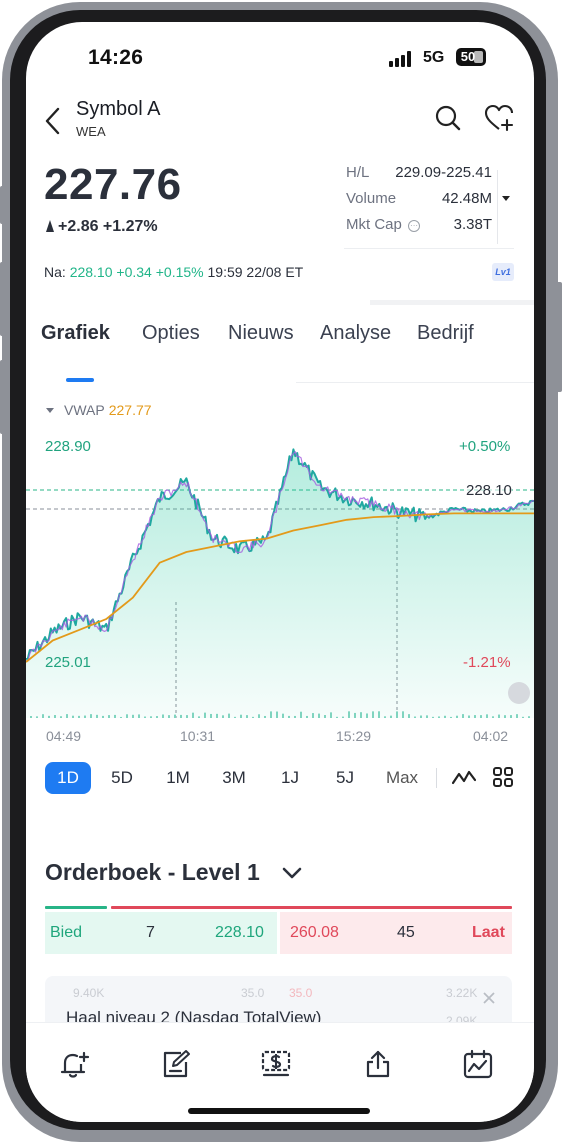 This screenshot has width=562, height=1144. Describe the element at coordinates (276, 1064) in the screenshot. I see `trade-dollar-icon` at that location.